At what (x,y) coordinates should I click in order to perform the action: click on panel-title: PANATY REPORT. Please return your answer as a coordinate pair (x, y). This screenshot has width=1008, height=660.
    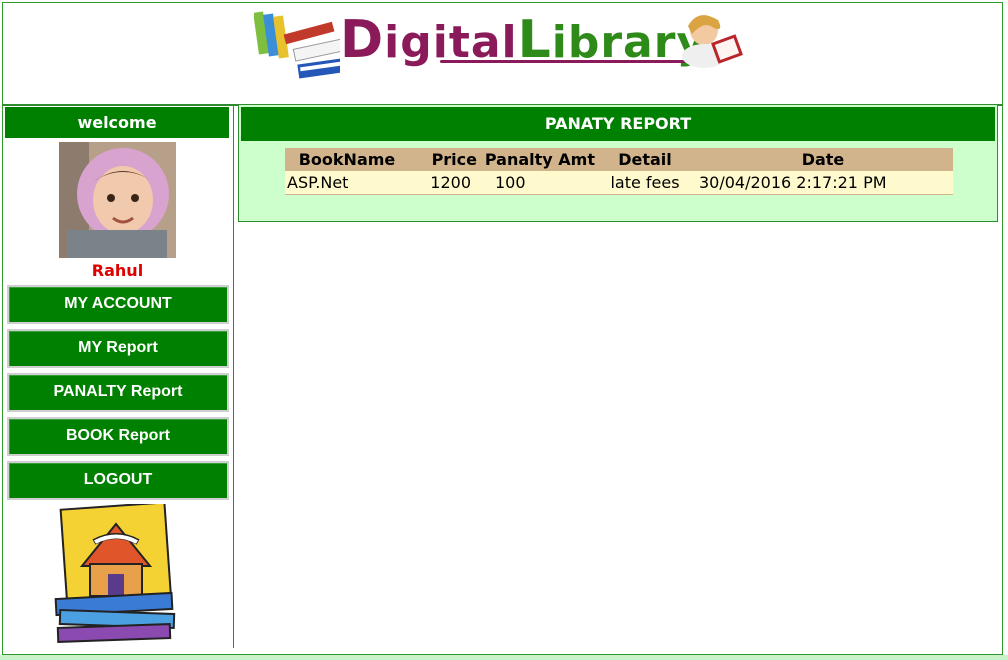
    Looking at the image, I should click on (618, 124).